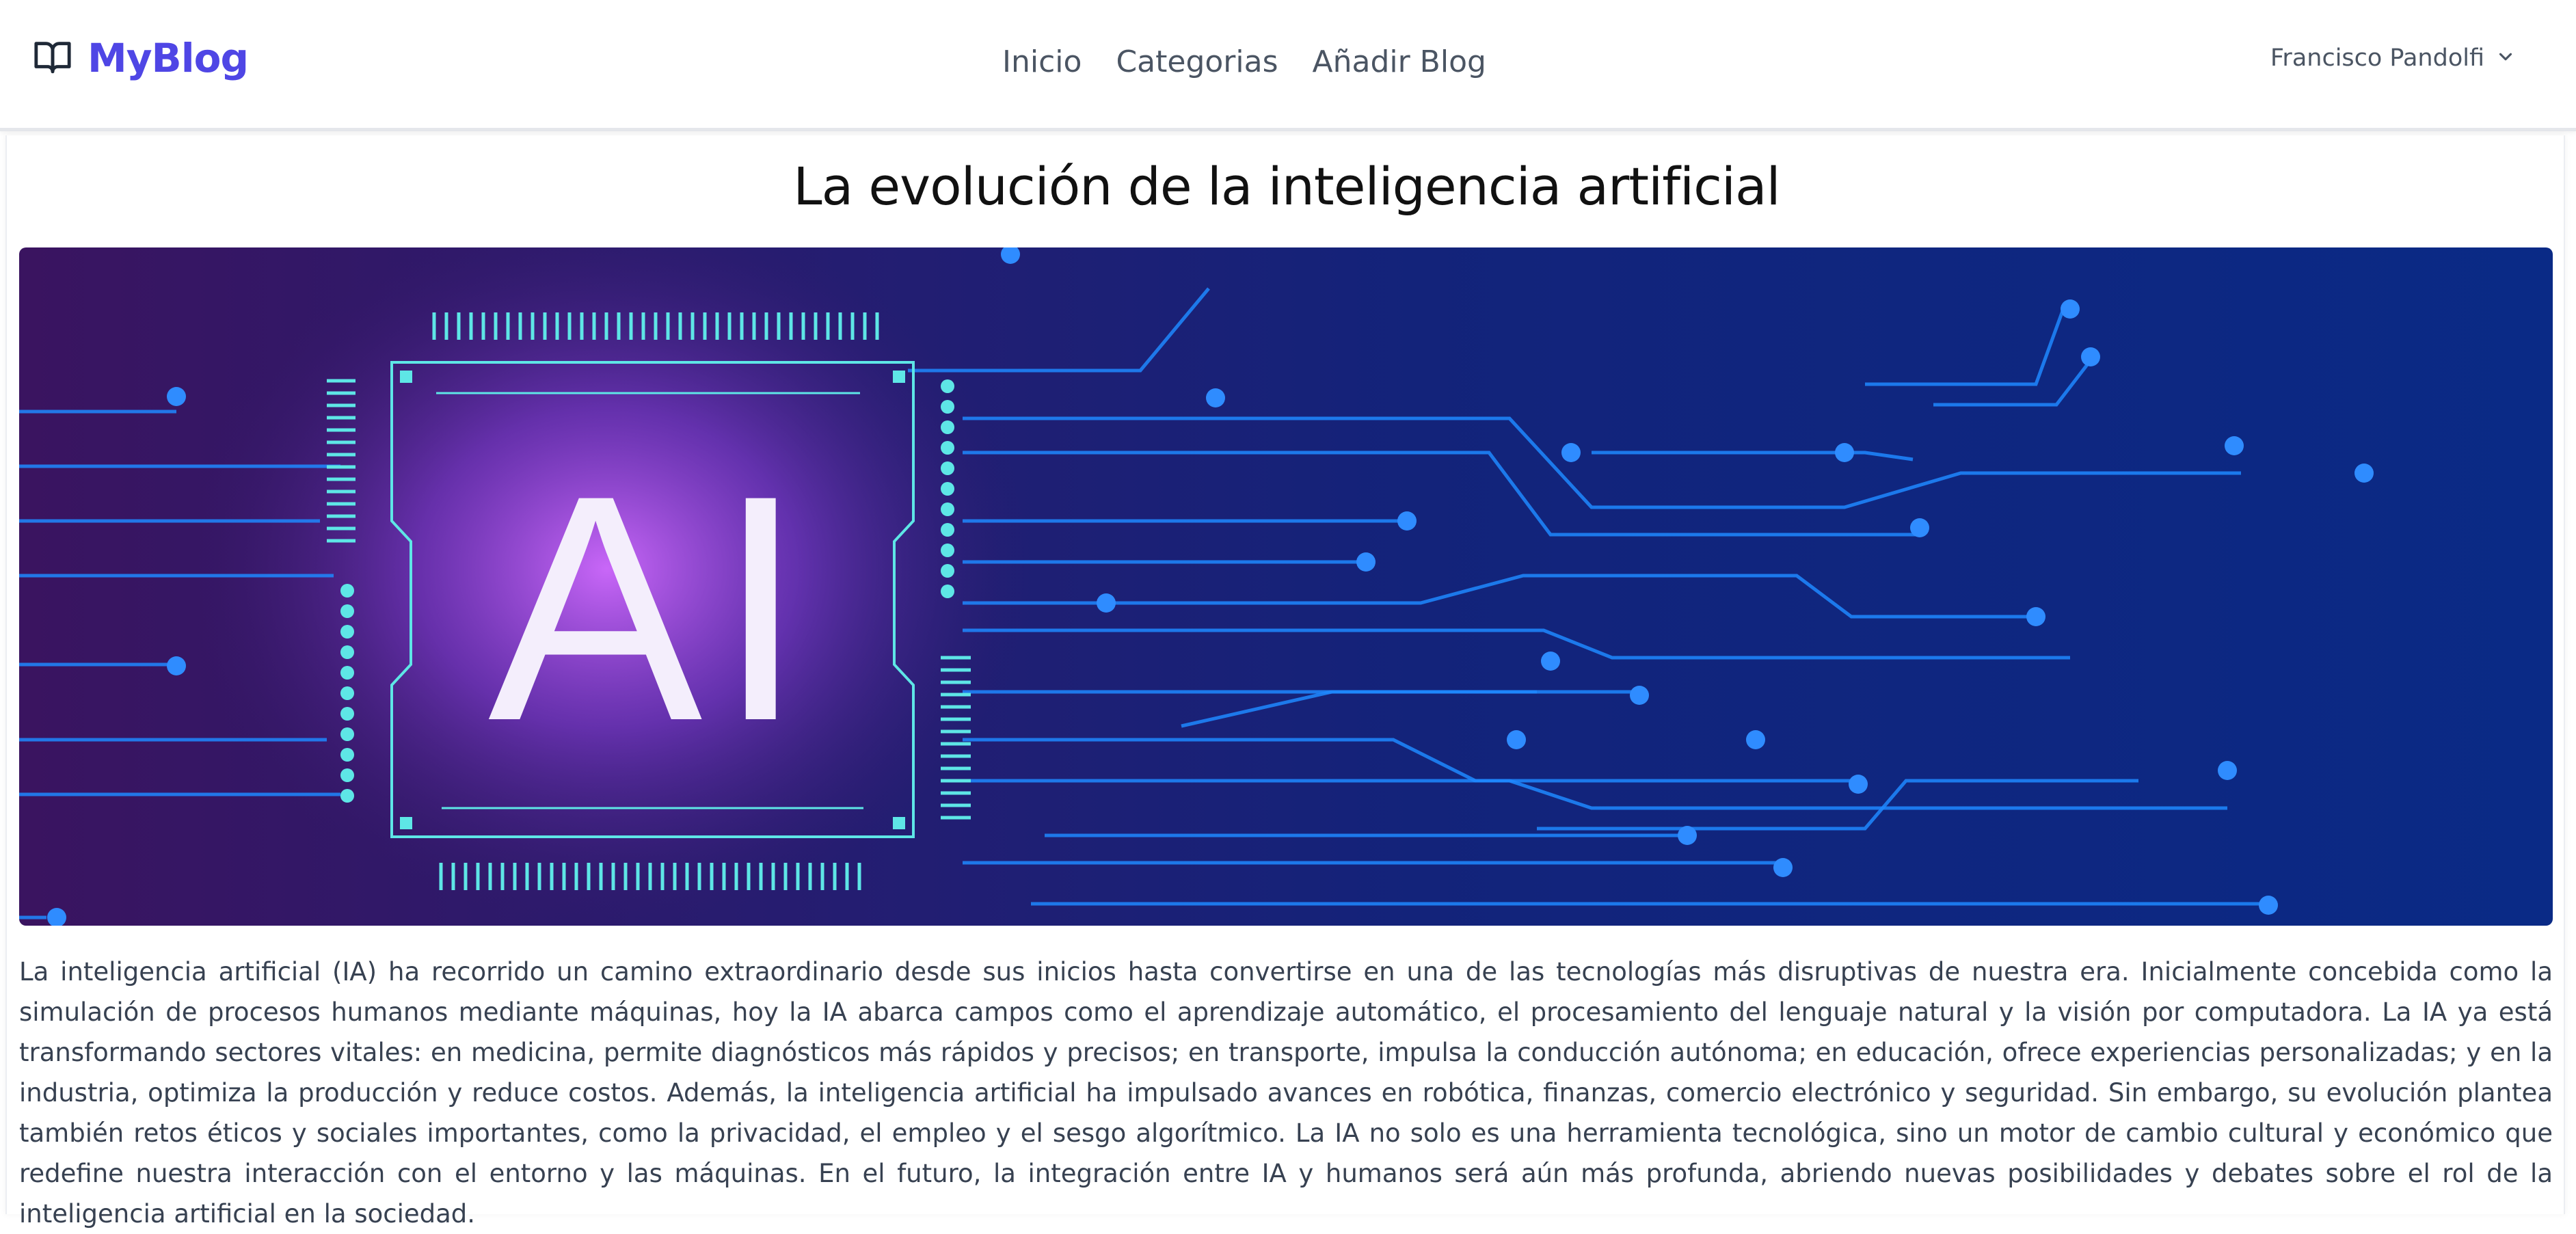  I want to click on user-menu-button: Francisco Pandolfi, so click(2393, 58).